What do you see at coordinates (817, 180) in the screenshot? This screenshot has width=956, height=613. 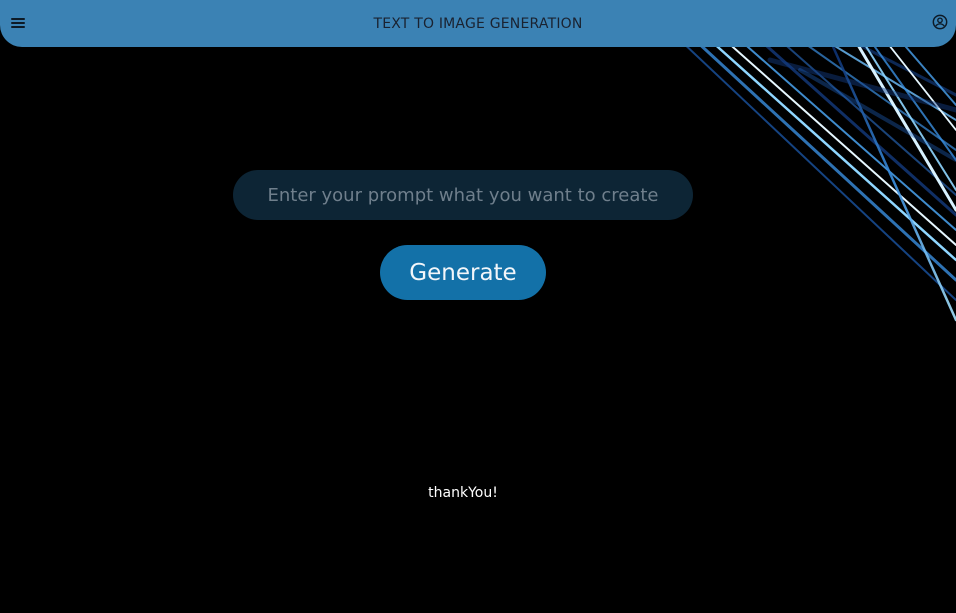 I see `light-streaks-decoration` at bounding box center [817, 180].